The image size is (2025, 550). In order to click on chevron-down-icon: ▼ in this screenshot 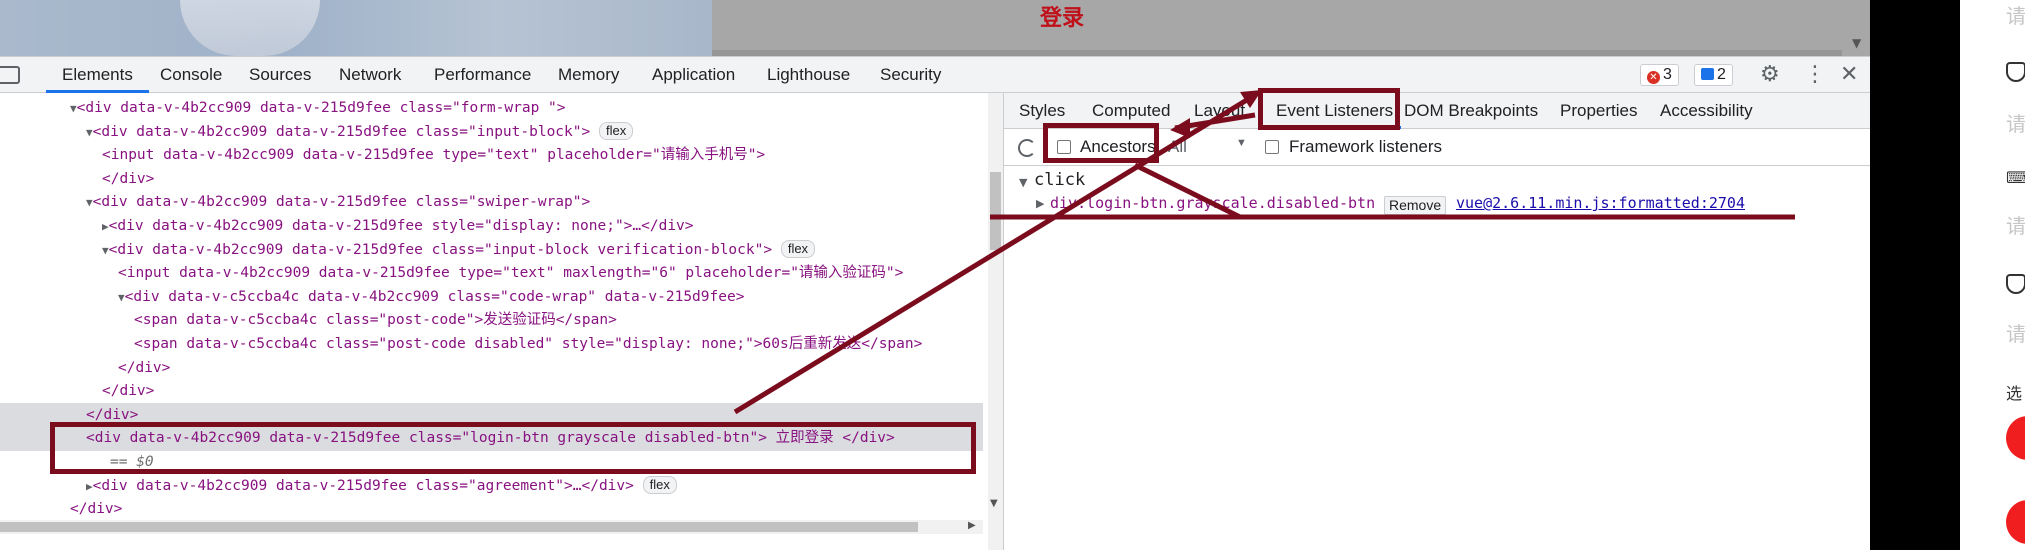, I will do `click(1241, 143)`.